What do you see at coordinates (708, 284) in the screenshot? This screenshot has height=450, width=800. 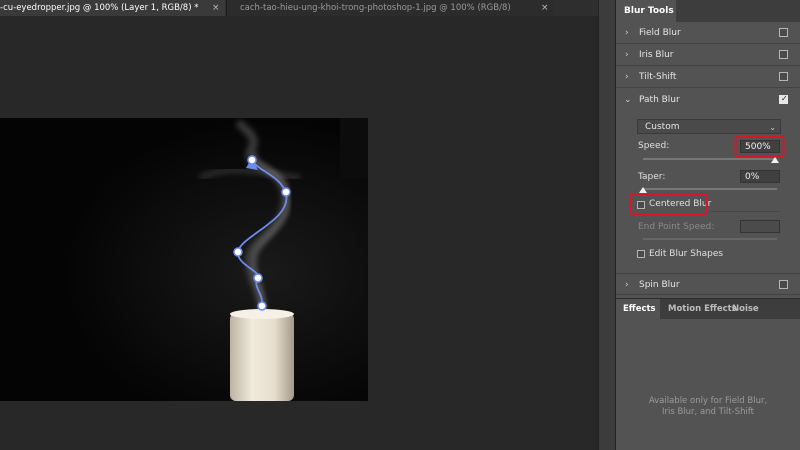 I see `section-spin-blur: › Spin Blur` at bounding box center [708, 284].